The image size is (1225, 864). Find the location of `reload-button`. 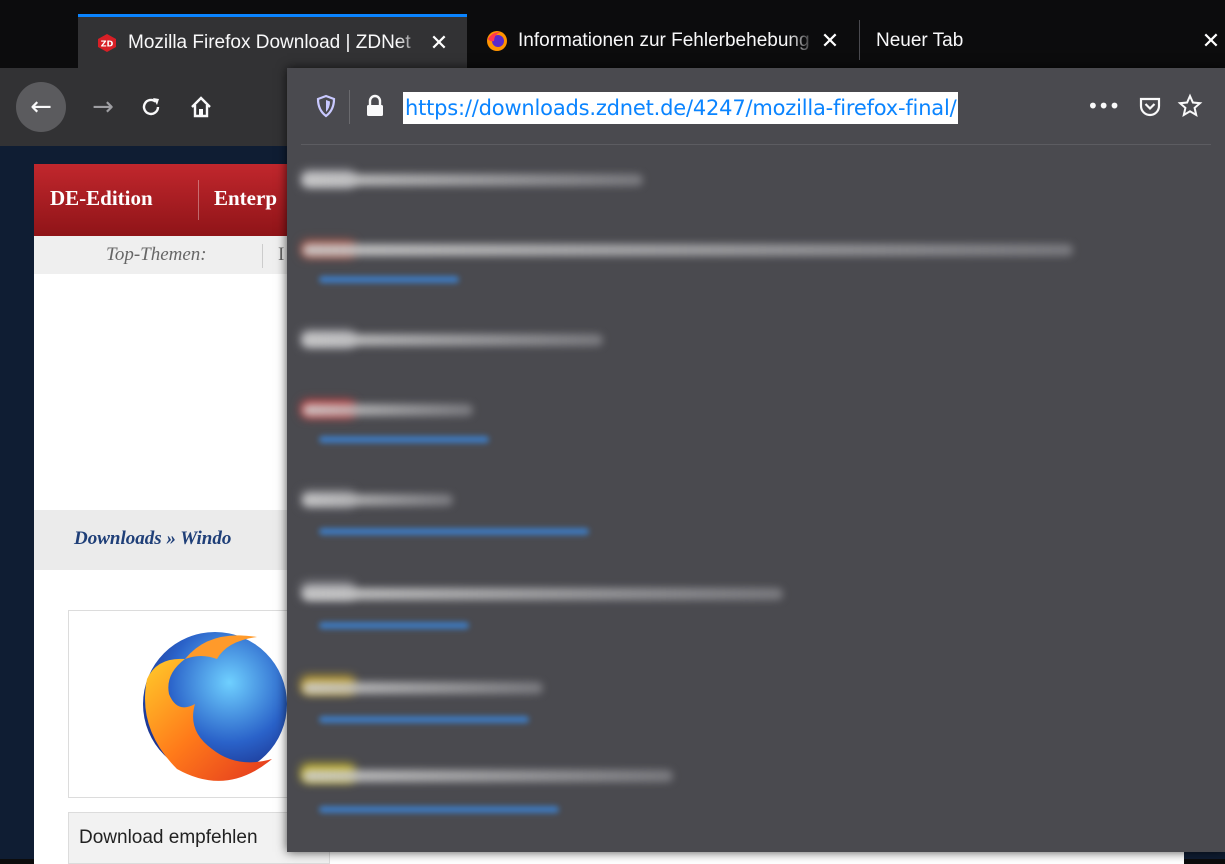

reload-button is located at coordinates (151, 107).